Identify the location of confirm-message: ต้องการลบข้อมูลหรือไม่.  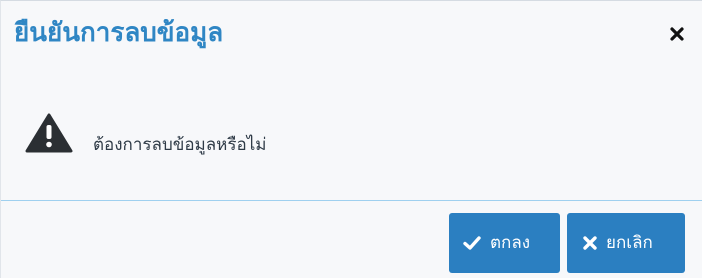
(180, 145).